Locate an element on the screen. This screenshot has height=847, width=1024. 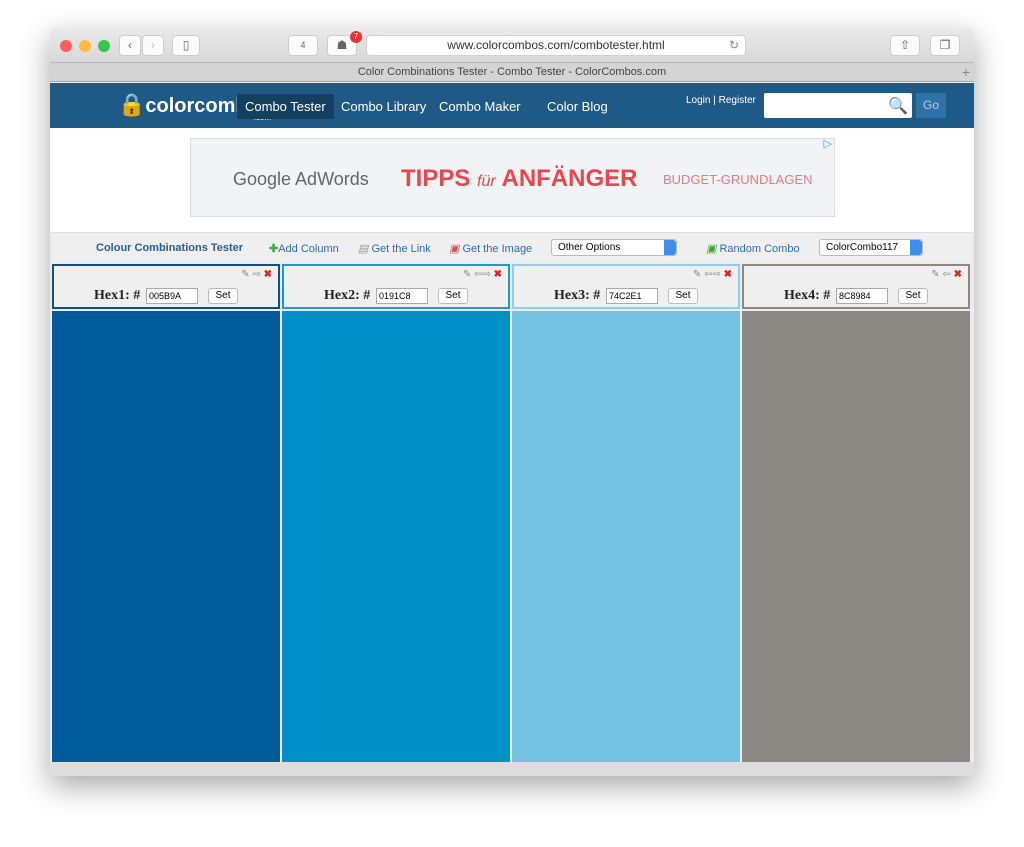
move-arrows-icon: ⇨ is located at coordinates (256, 274).